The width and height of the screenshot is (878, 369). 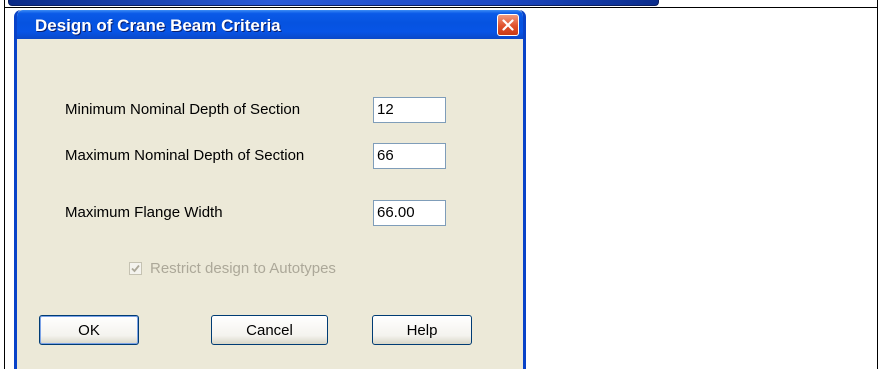 What do you see at coordinates (333, 3) in the screenshot?
I see `background-window-edge` at bounding box center [333, 3].